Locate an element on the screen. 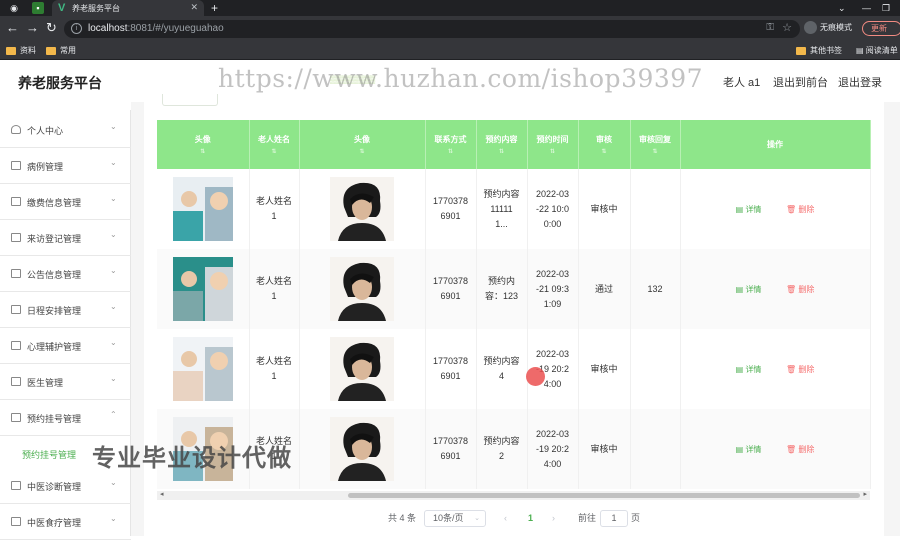  url-host: localhost is located at coordinates (108, 28).